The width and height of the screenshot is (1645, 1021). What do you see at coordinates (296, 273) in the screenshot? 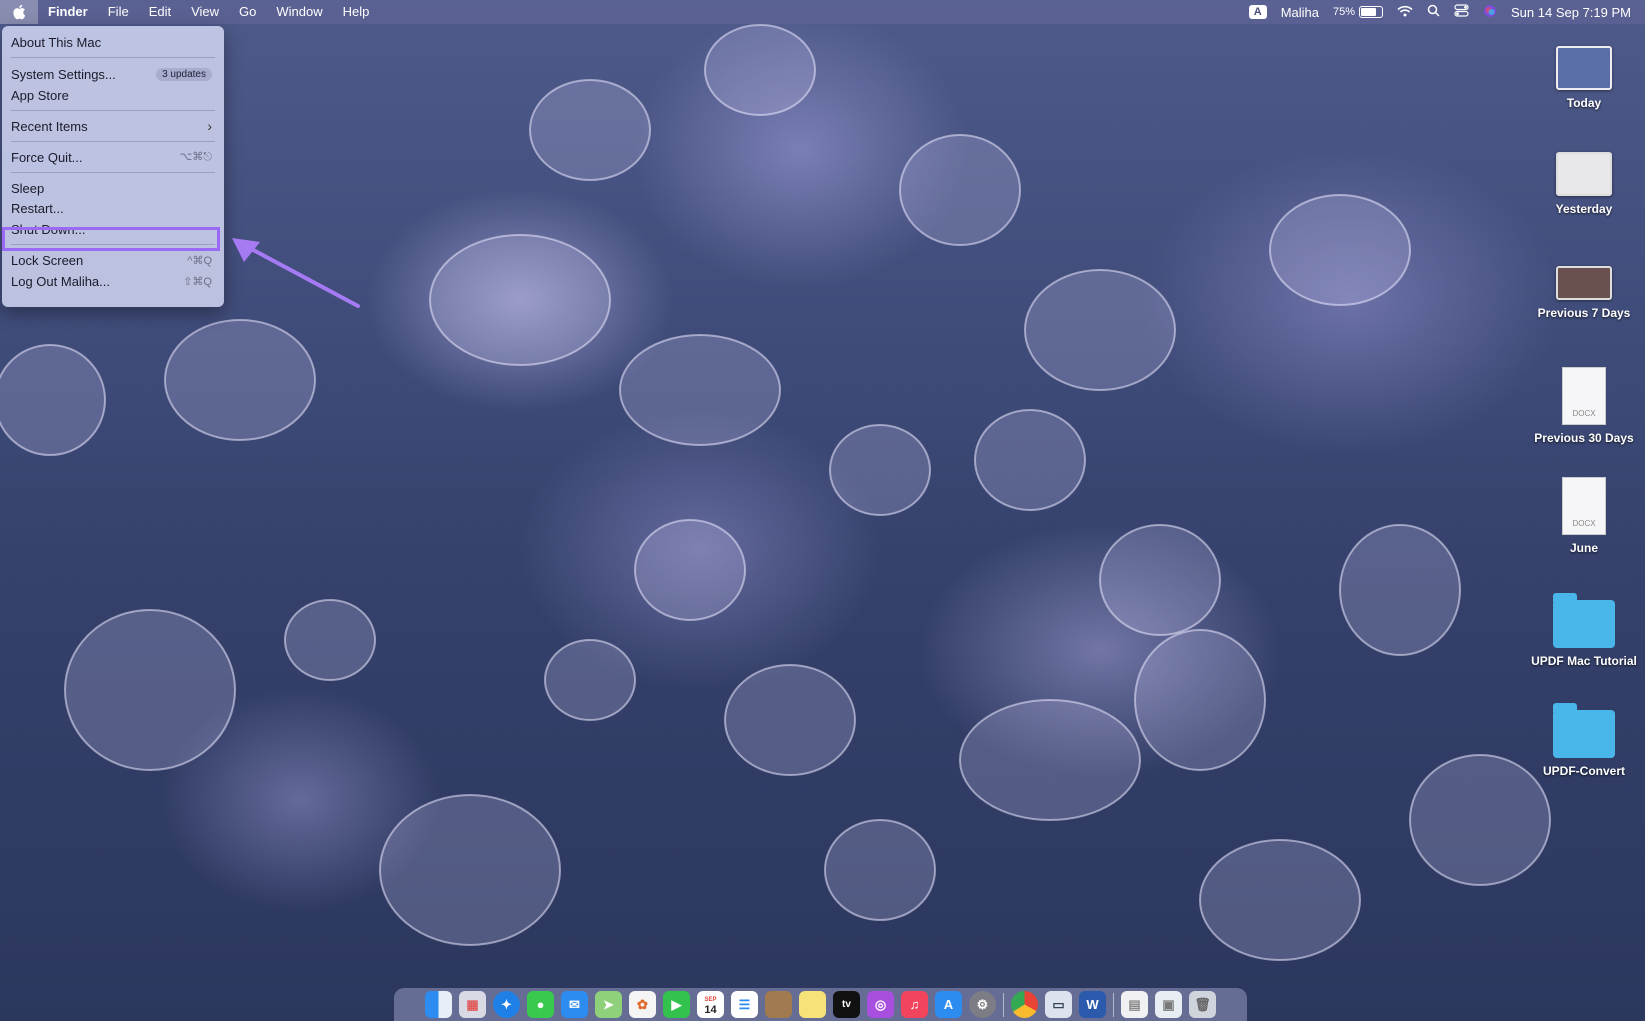
I see `annotation-arrow-icon` at bounding box center [296, 273].